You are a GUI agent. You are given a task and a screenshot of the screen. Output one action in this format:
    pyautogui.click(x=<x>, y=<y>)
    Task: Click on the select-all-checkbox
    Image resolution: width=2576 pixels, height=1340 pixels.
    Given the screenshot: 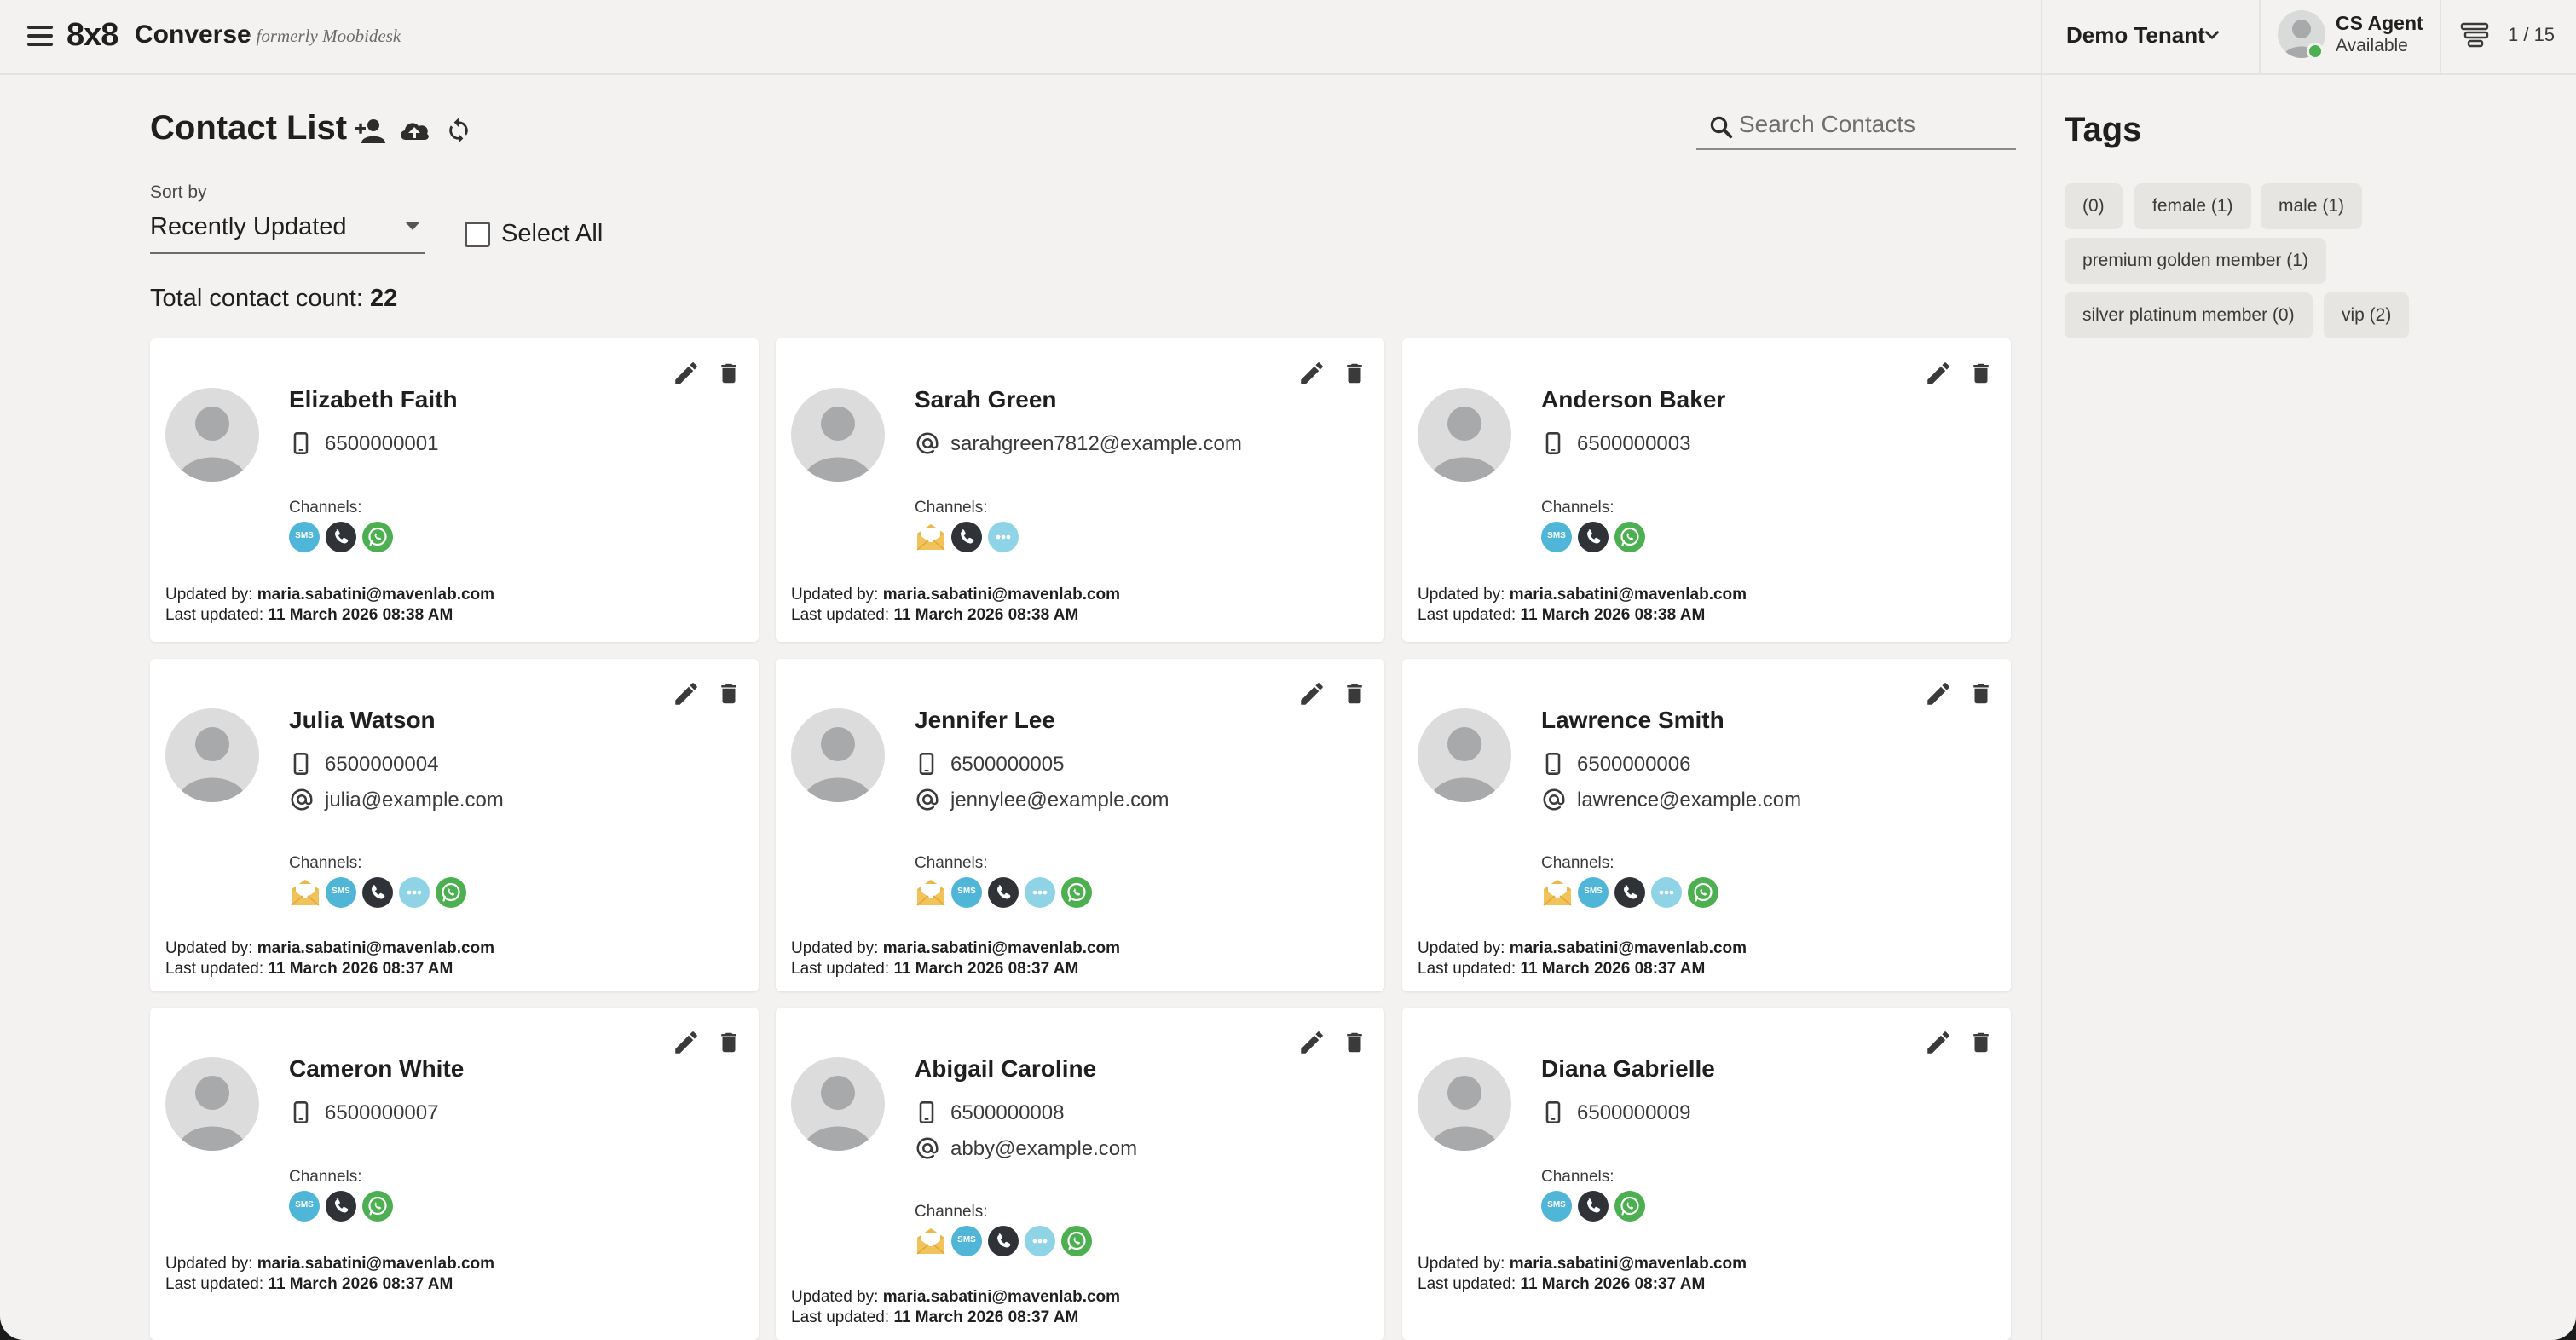 What is the action you would take?
    pyautogui.click(x=477, y=235)
    